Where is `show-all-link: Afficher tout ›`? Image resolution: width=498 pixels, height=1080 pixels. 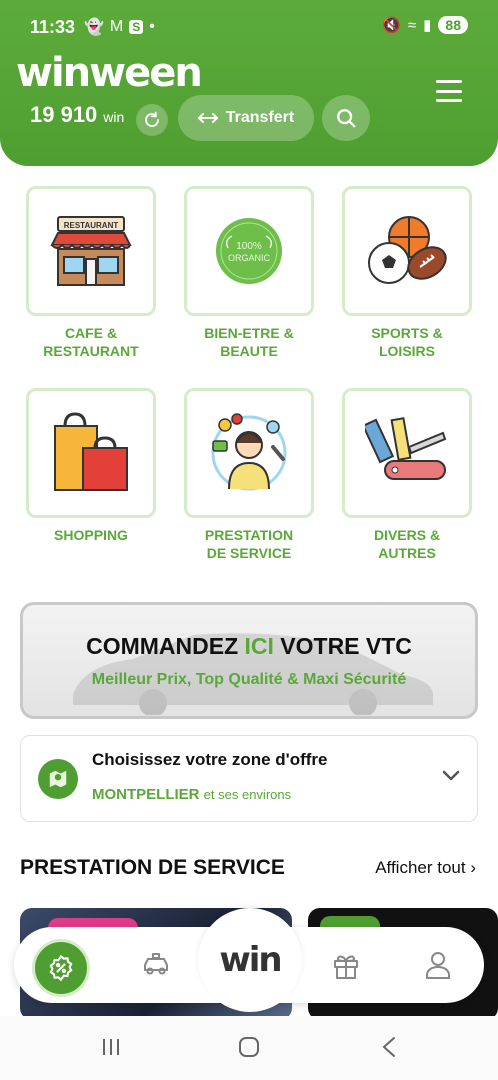
show-all-link: Afficher tout › is located at coordinates (425, 868).